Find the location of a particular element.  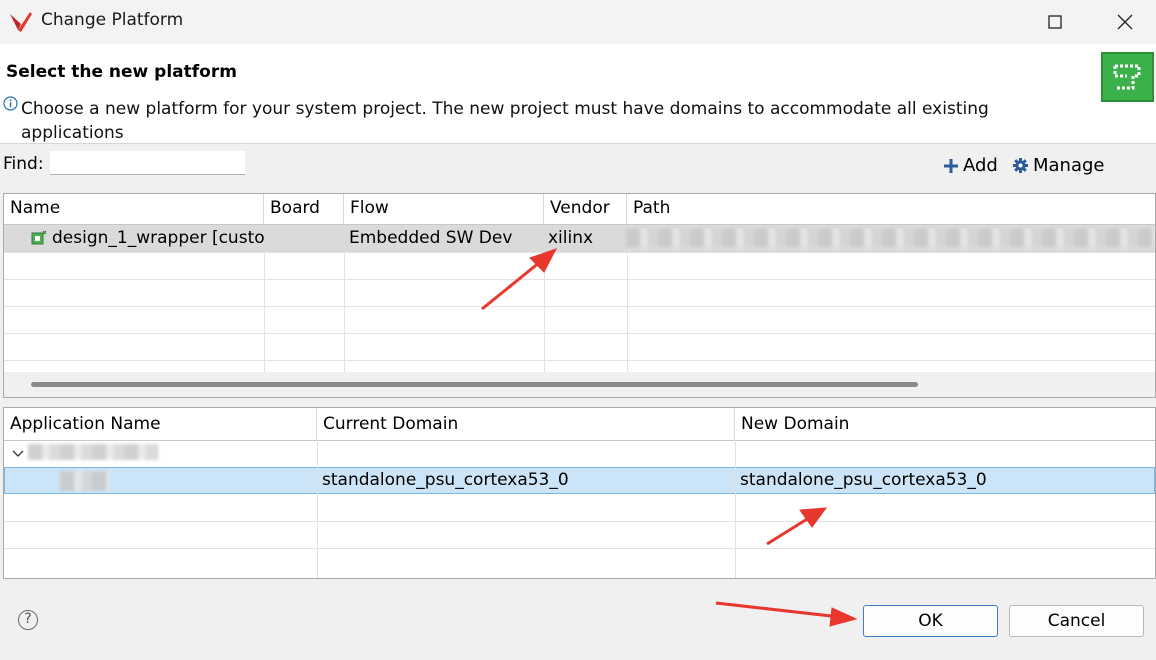

current-domain-value: standalone_psu_cortexa53_0 is located at coordinates (445, 480).